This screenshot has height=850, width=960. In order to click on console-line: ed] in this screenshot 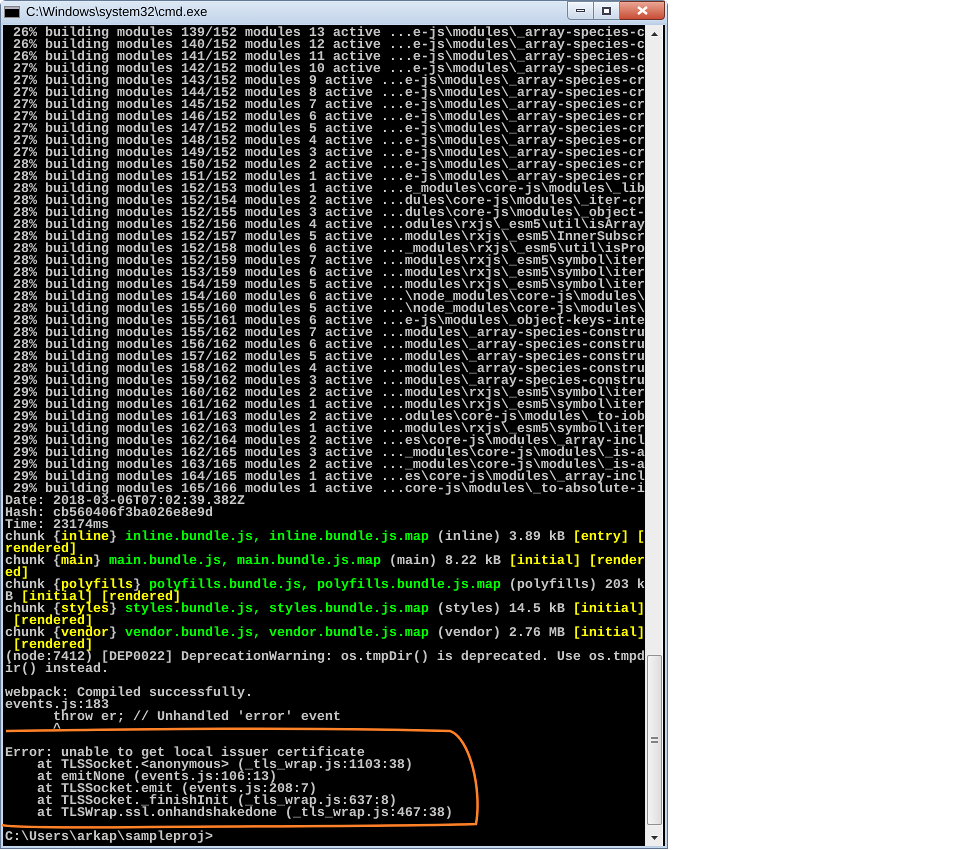, I will do `click(17, 574)`.